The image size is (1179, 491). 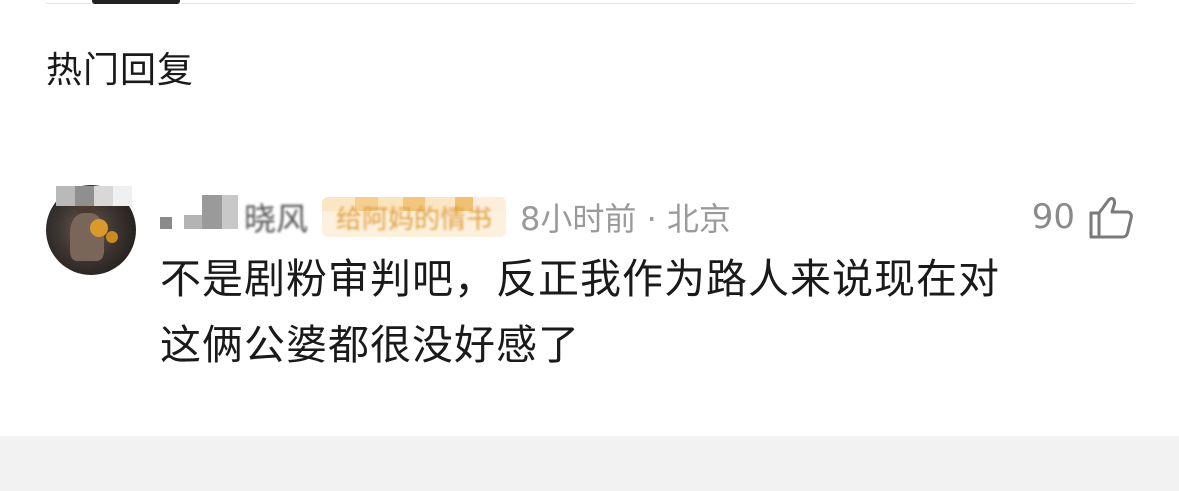 I want to click on like-count: 90, so click(x=1053, y=217).